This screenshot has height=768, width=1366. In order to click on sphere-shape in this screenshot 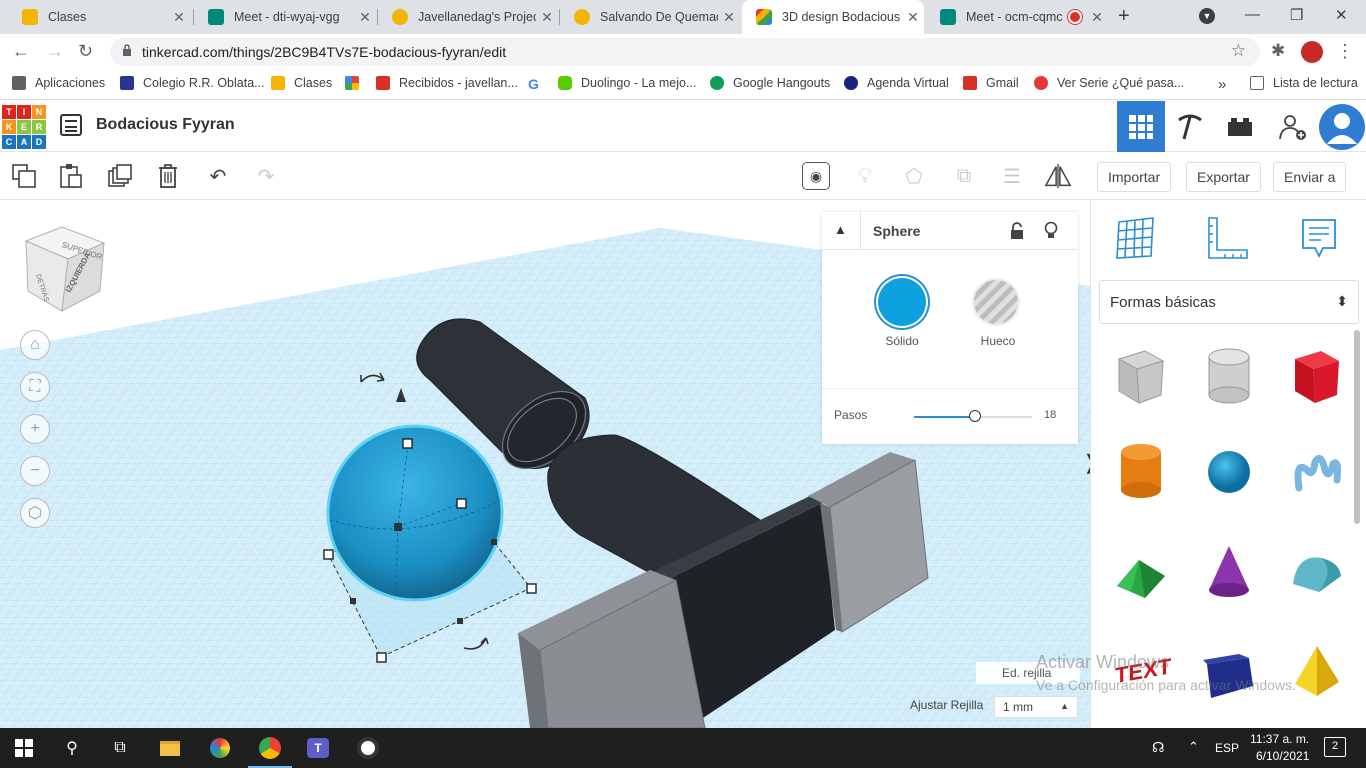, I will do `click(1229, 471)`.